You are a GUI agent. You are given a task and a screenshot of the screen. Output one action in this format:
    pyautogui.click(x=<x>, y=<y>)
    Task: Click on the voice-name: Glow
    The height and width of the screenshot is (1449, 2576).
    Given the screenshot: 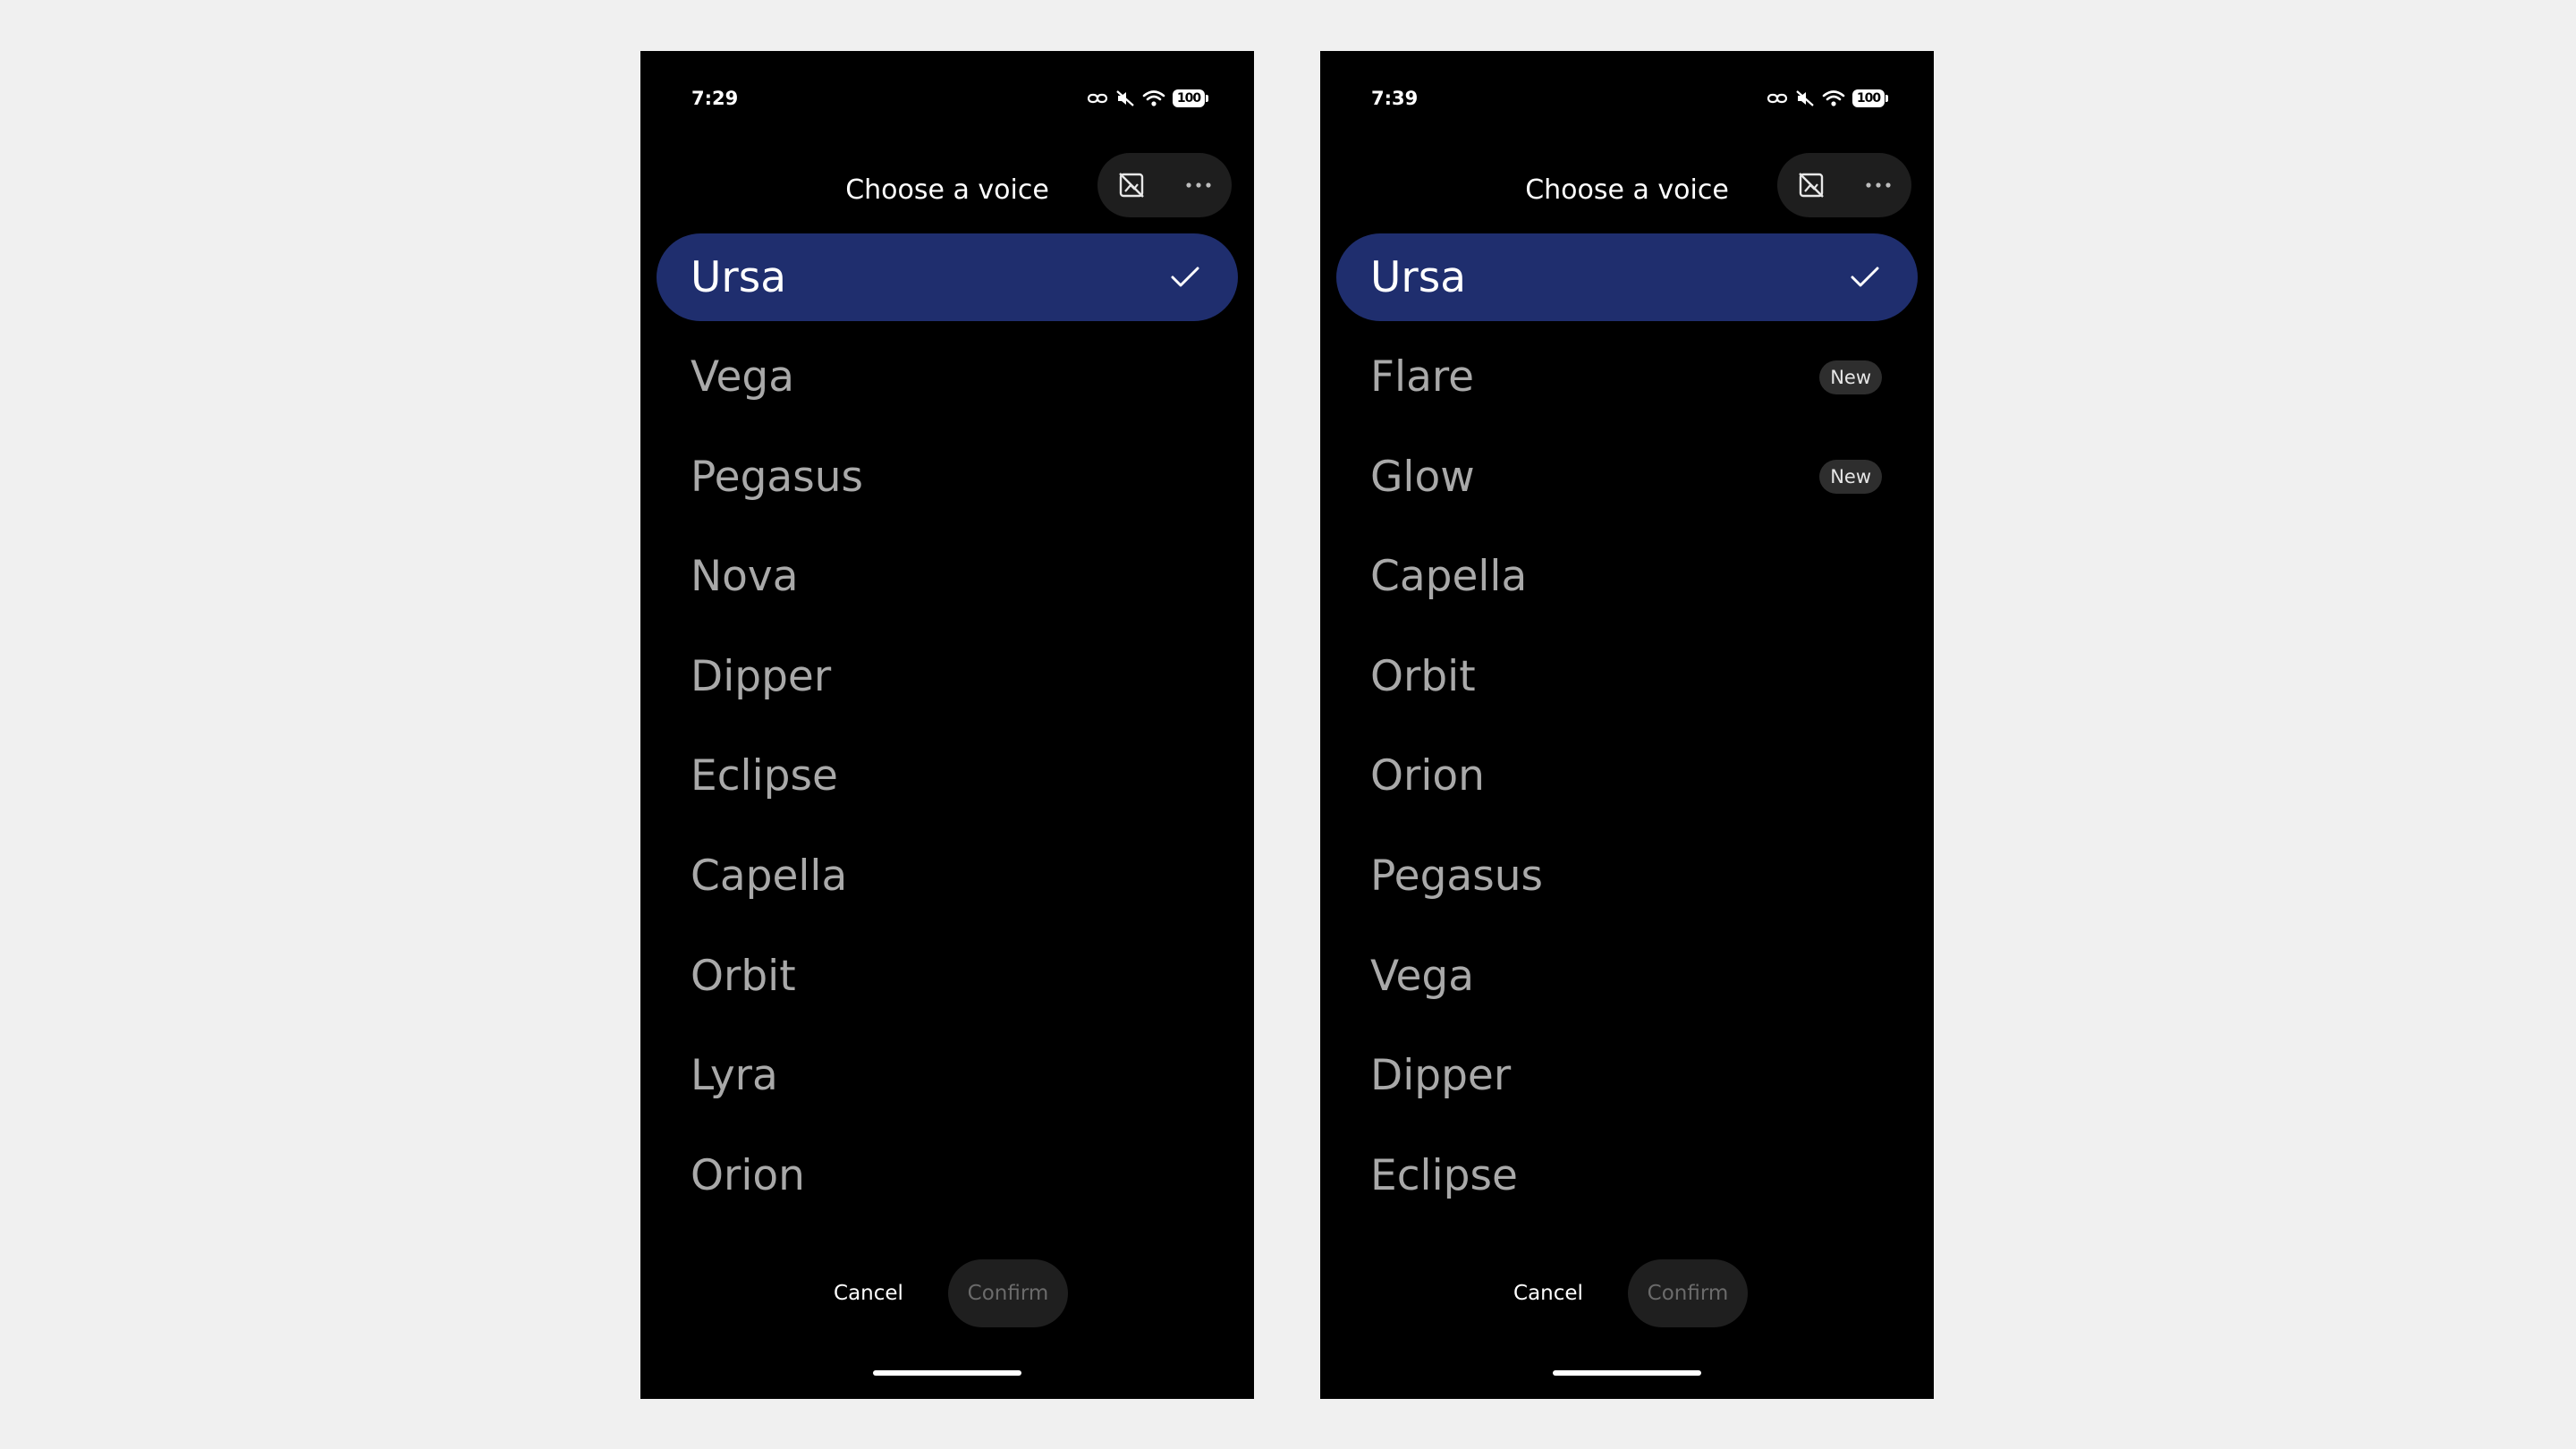 What is the action you would take?
    pyautogui.click(x=1422, y=477)
    